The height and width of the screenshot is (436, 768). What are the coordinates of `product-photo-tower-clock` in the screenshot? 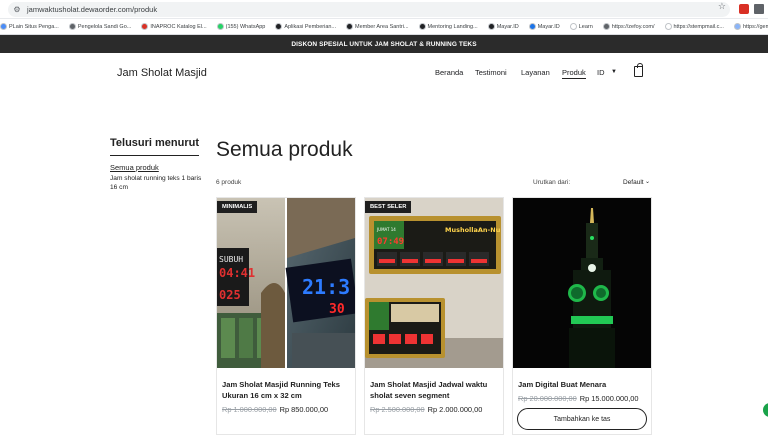 It's located at (582, 283).